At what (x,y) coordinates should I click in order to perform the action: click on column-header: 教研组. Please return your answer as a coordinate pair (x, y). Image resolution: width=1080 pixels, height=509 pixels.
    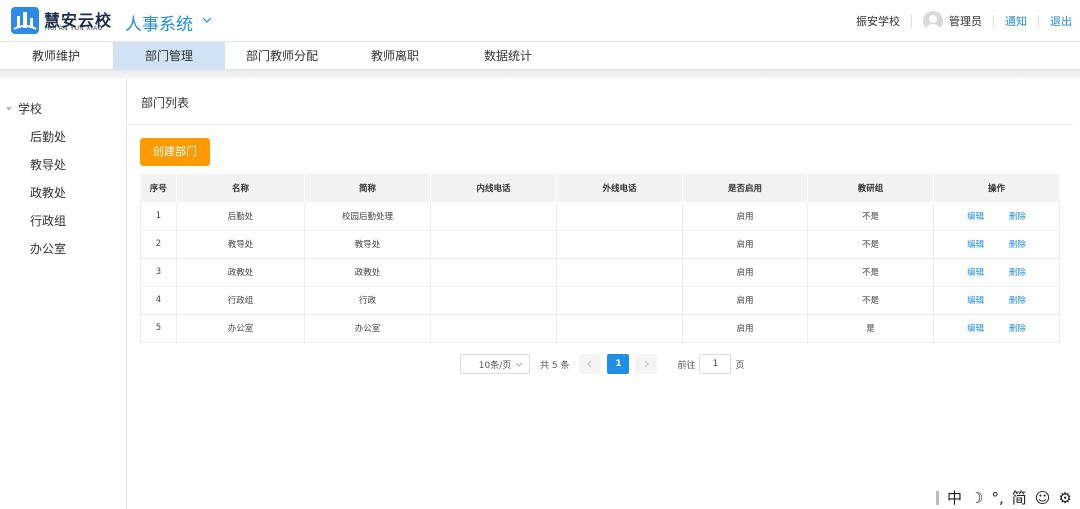
    Looking at the image, I should click on (870, 188).